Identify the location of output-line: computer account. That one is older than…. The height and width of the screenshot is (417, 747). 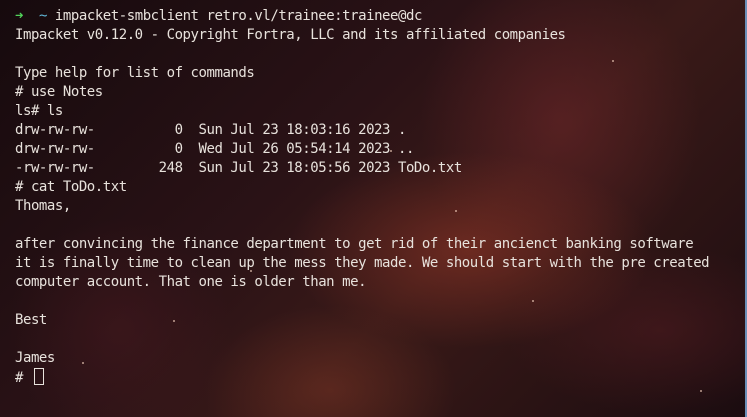
(191, 282).